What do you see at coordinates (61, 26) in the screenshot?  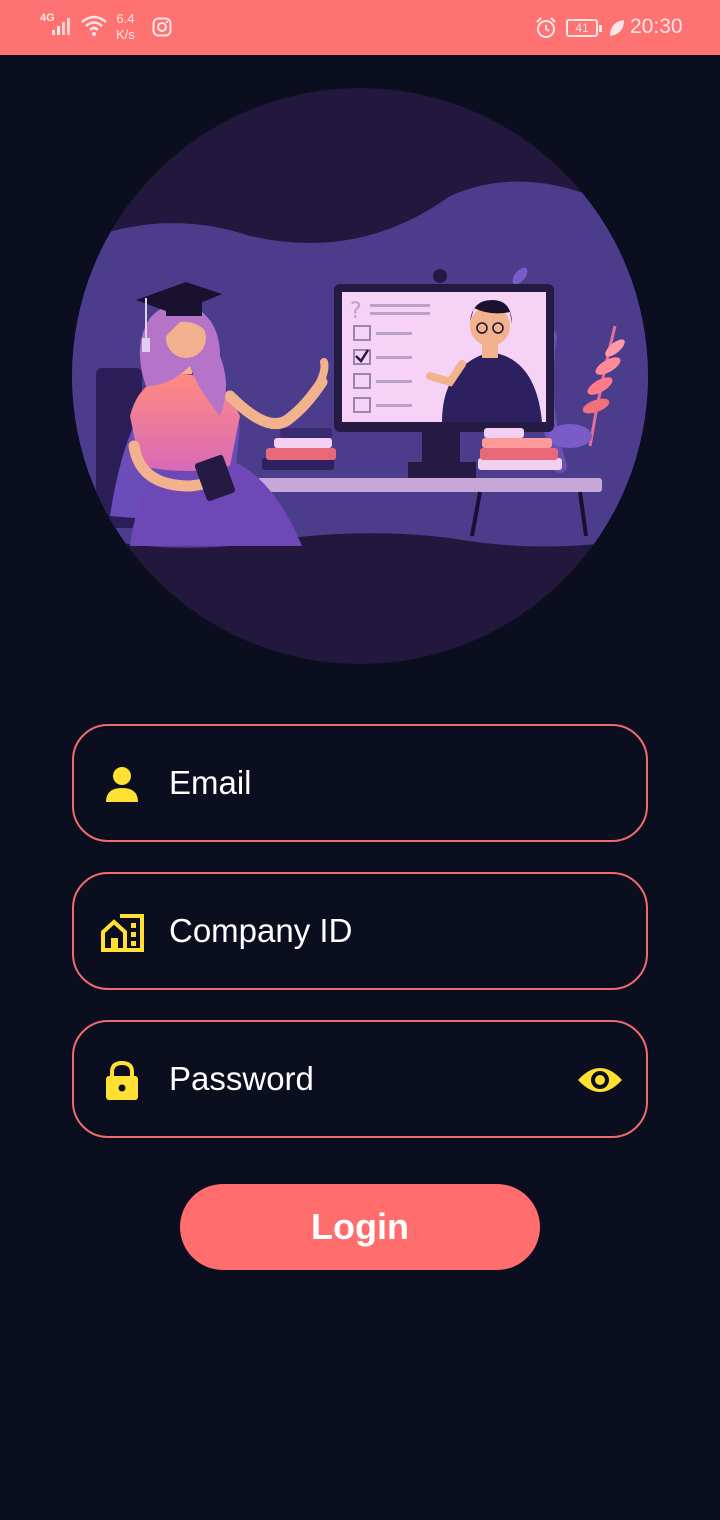 I see `signal-icon` at bounding box center [61, 26].